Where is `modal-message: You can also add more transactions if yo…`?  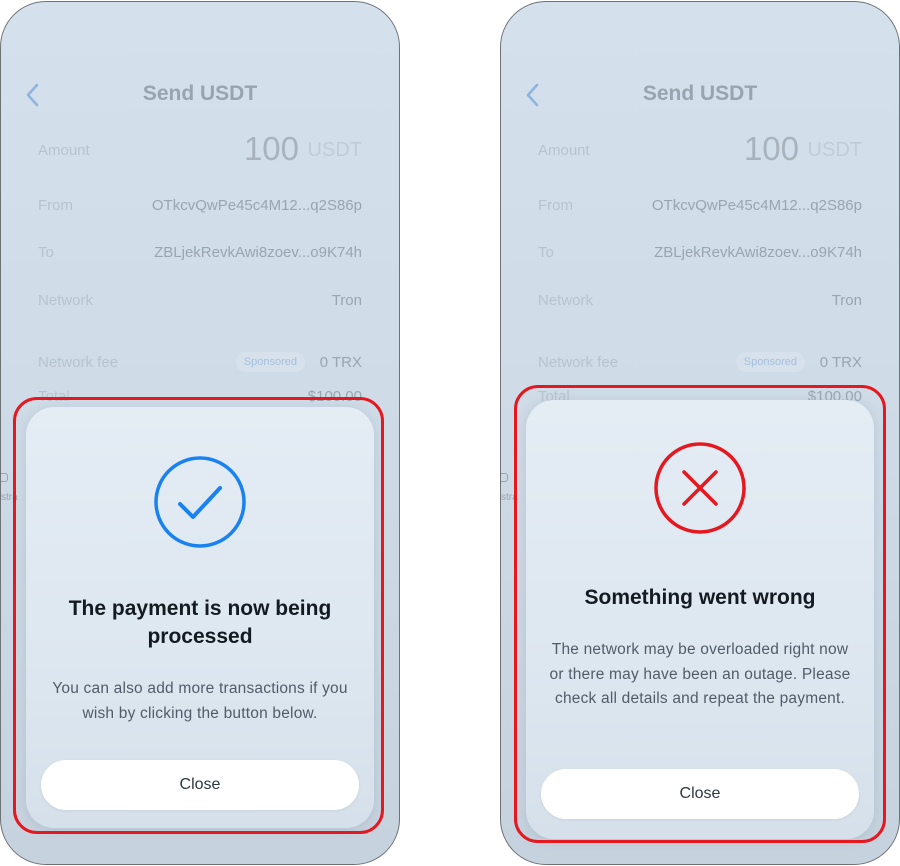 modal-message: You can also add more transactions if yo… is located at coordinates (200, 701).